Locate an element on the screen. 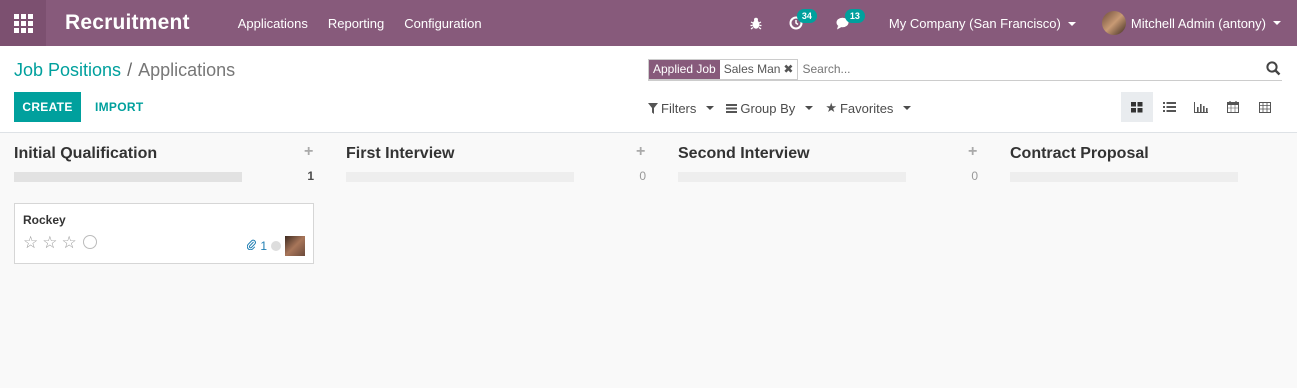 The image size is (1297, 388). kanban-icon is located at coordinates (1137, 106).